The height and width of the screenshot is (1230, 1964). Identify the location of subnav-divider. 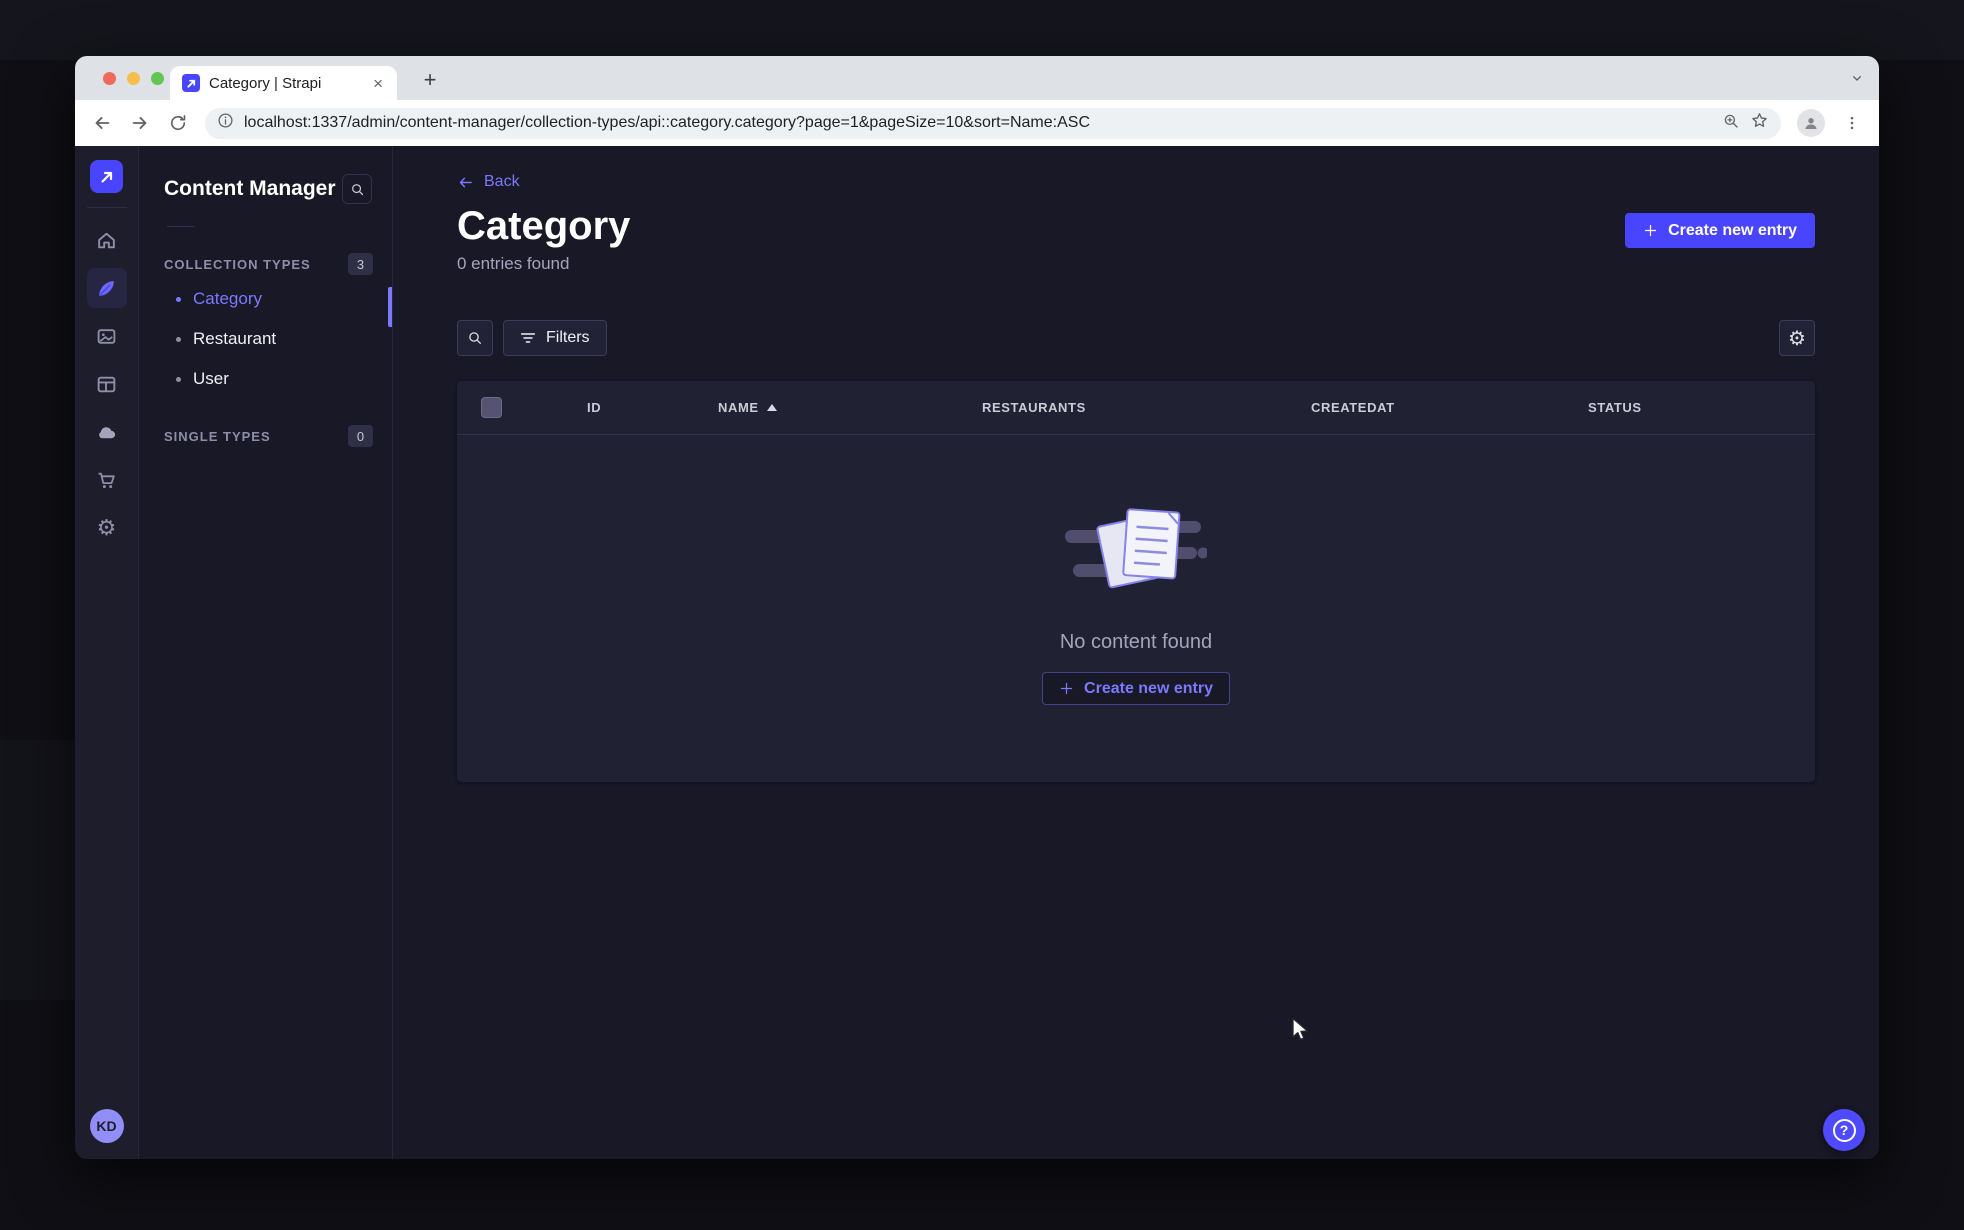
(180, 226).